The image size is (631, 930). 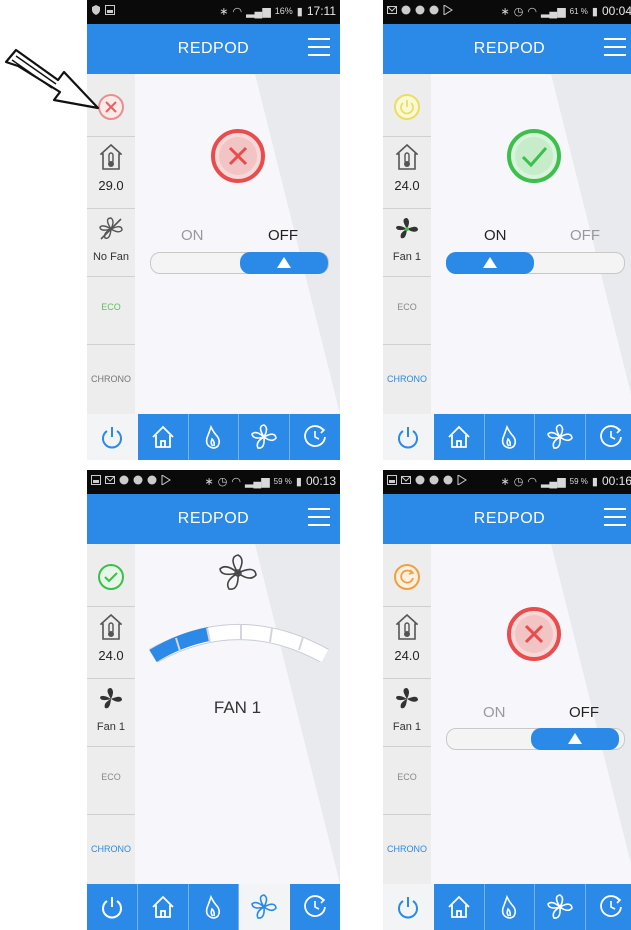 I want to click on background-shapes, so click(x=531, y=714).